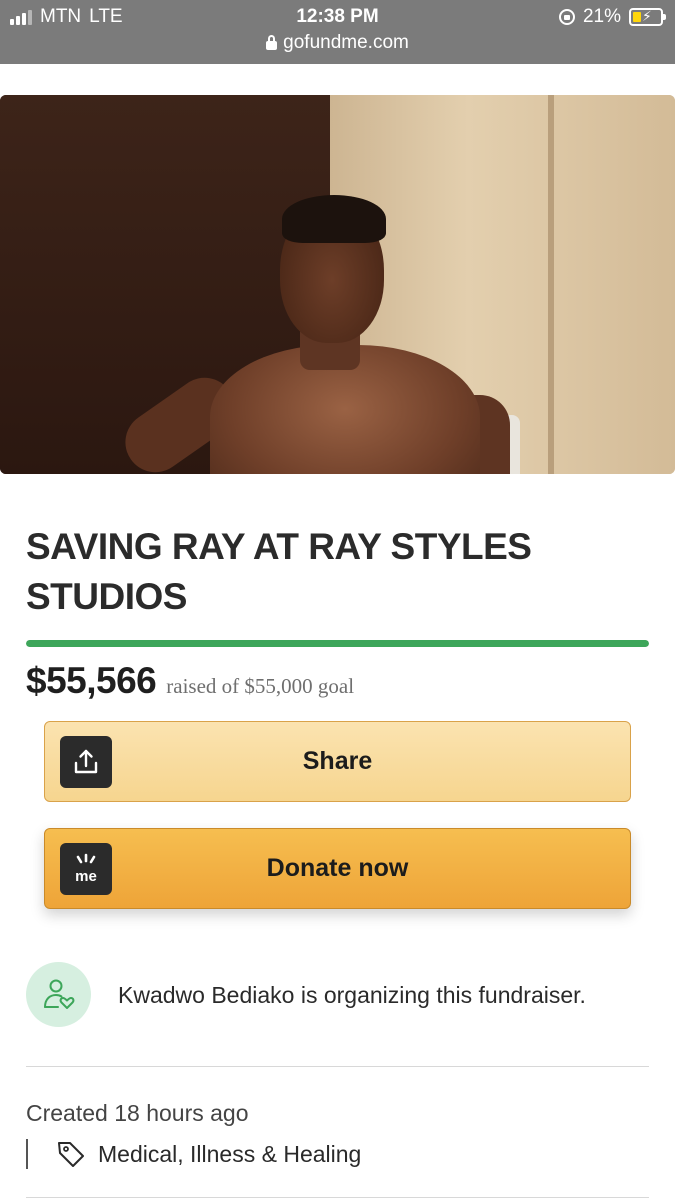 This screenshot has width=675, height=1200. I want to click on divider-bottom, so click(337, 1197).